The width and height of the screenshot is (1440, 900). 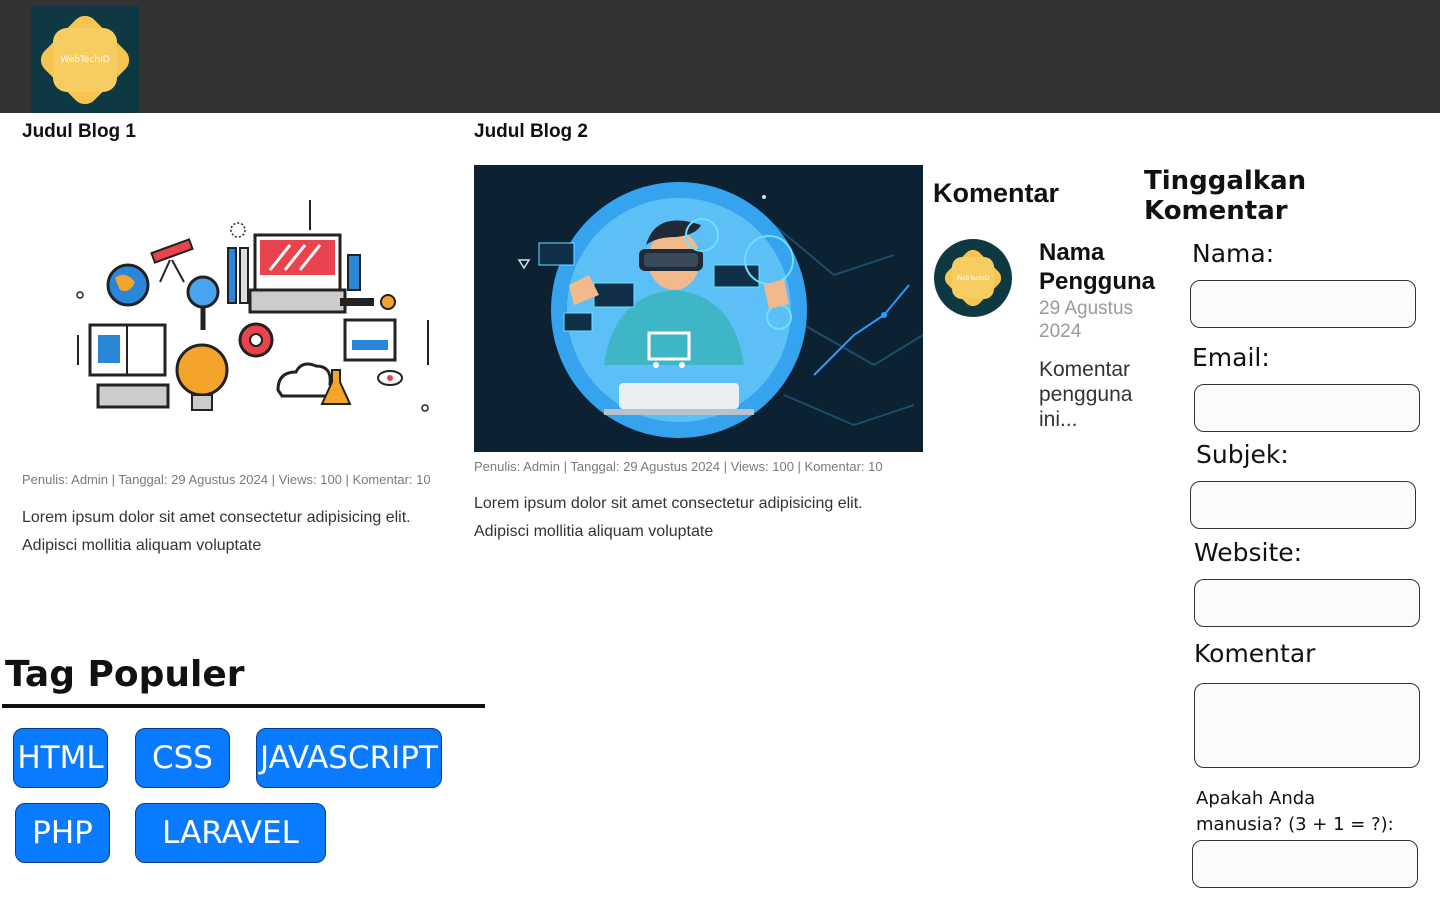 I want to click on top-header: WebTechID, so click(x=720, y=56).